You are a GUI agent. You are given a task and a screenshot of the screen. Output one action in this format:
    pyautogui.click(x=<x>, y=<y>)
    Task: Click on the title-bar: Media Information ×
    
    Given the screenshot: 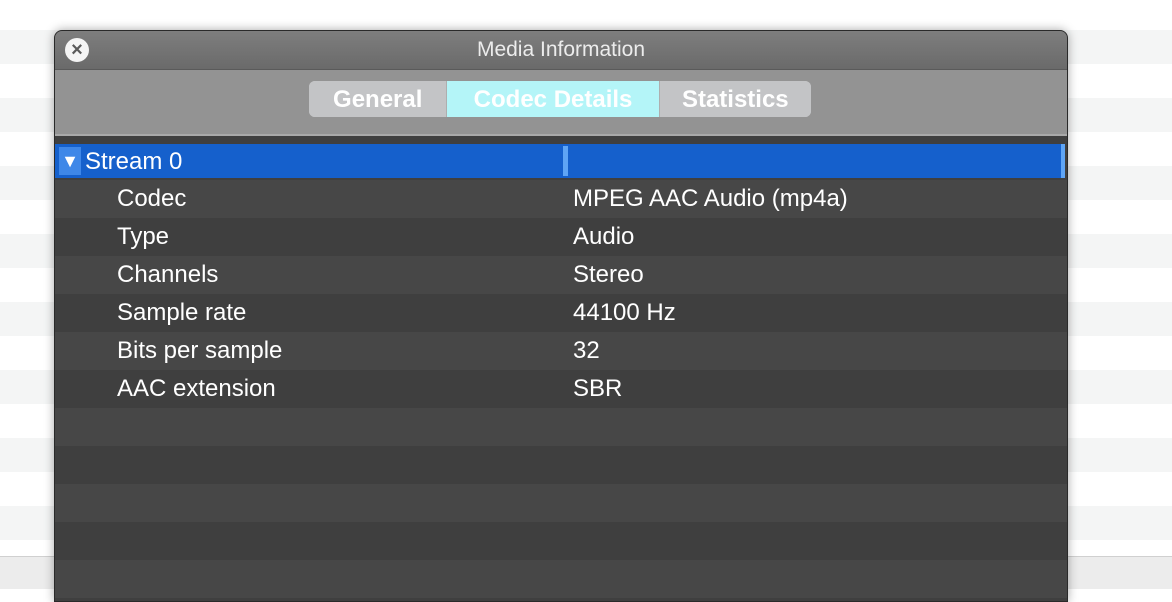 What is the action you would take?
    pyautogui.click(x=561, y=50)
    